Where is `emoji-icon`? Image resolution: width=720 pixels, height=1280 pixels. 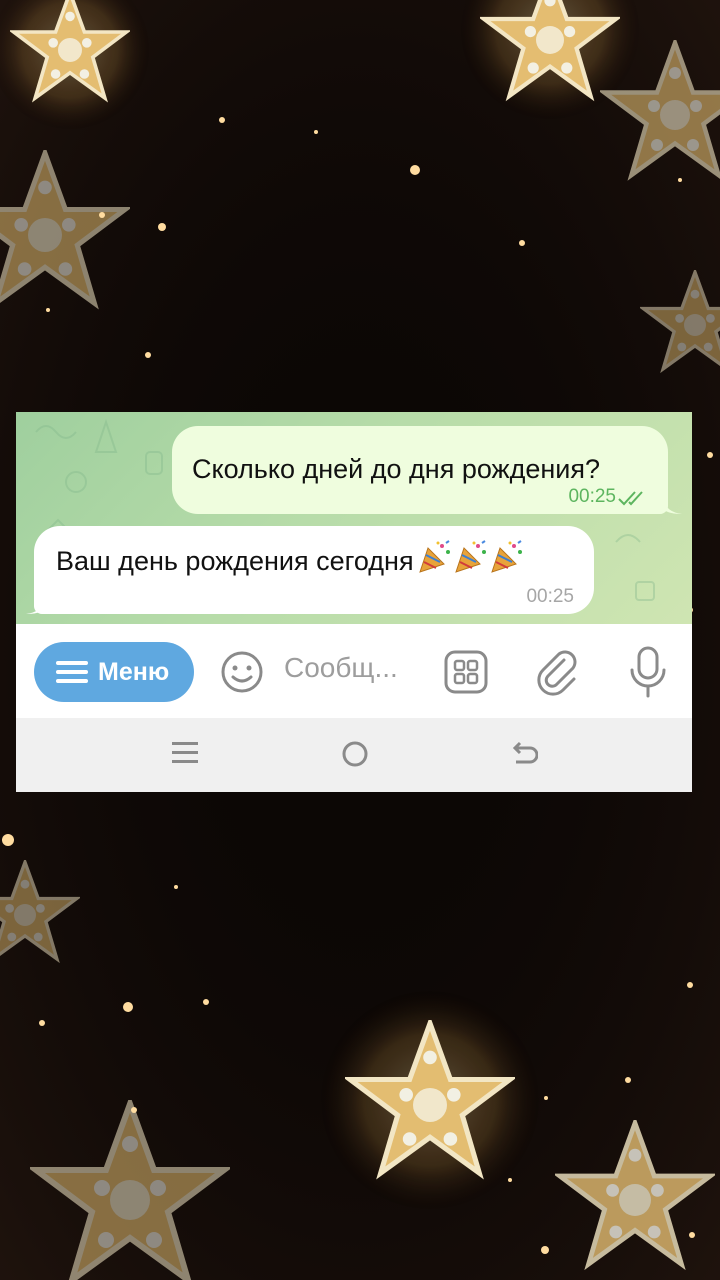 emoji-icon is located at coordinates (242, 672).